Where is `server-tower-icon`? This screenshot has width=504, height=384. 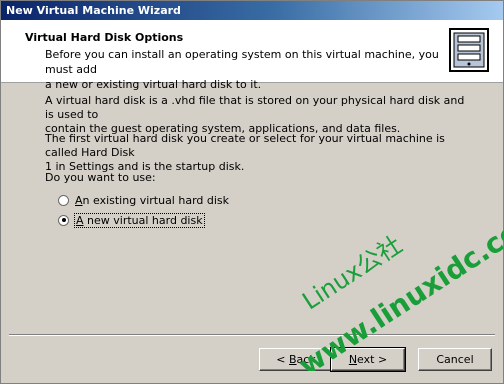 server-tower-icon is located at coordinates (469, 50).